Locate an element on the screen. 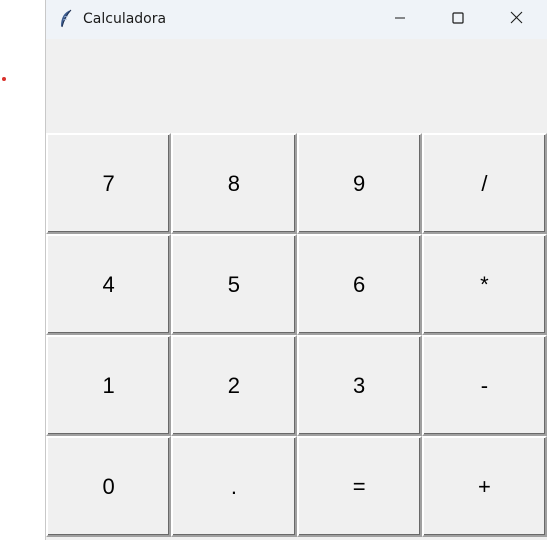 The image size is (547, 540). key-5: 5 is located at coordinates (234, 284).